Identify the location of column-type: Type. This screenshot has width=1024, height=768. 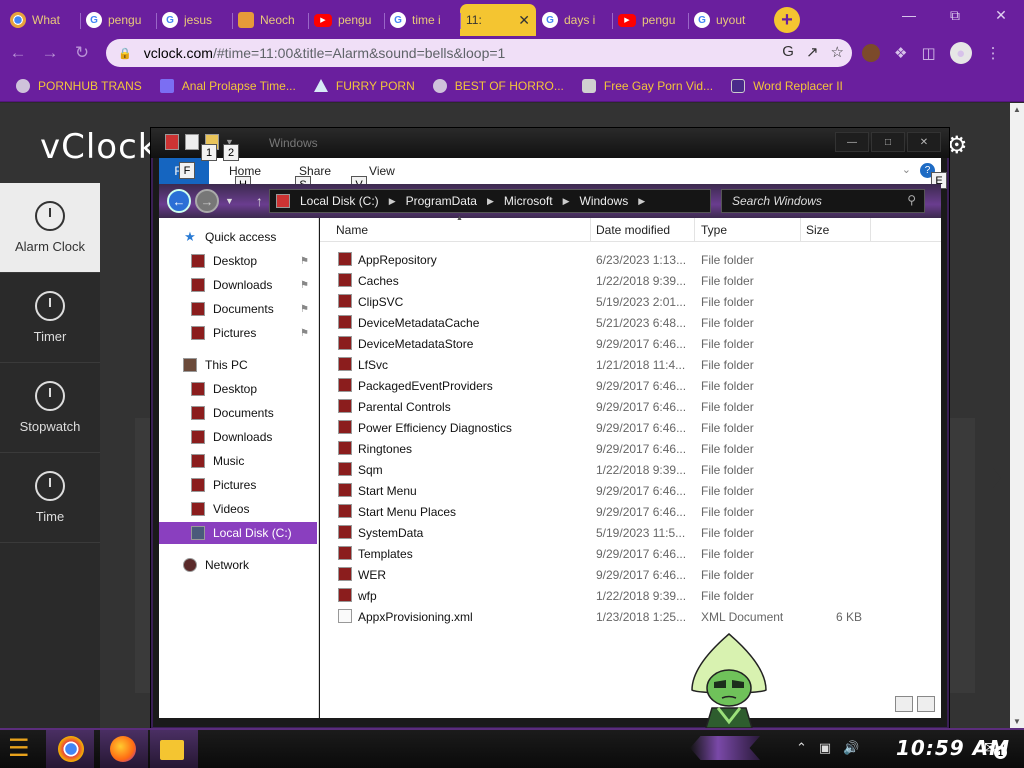
(714, 230).